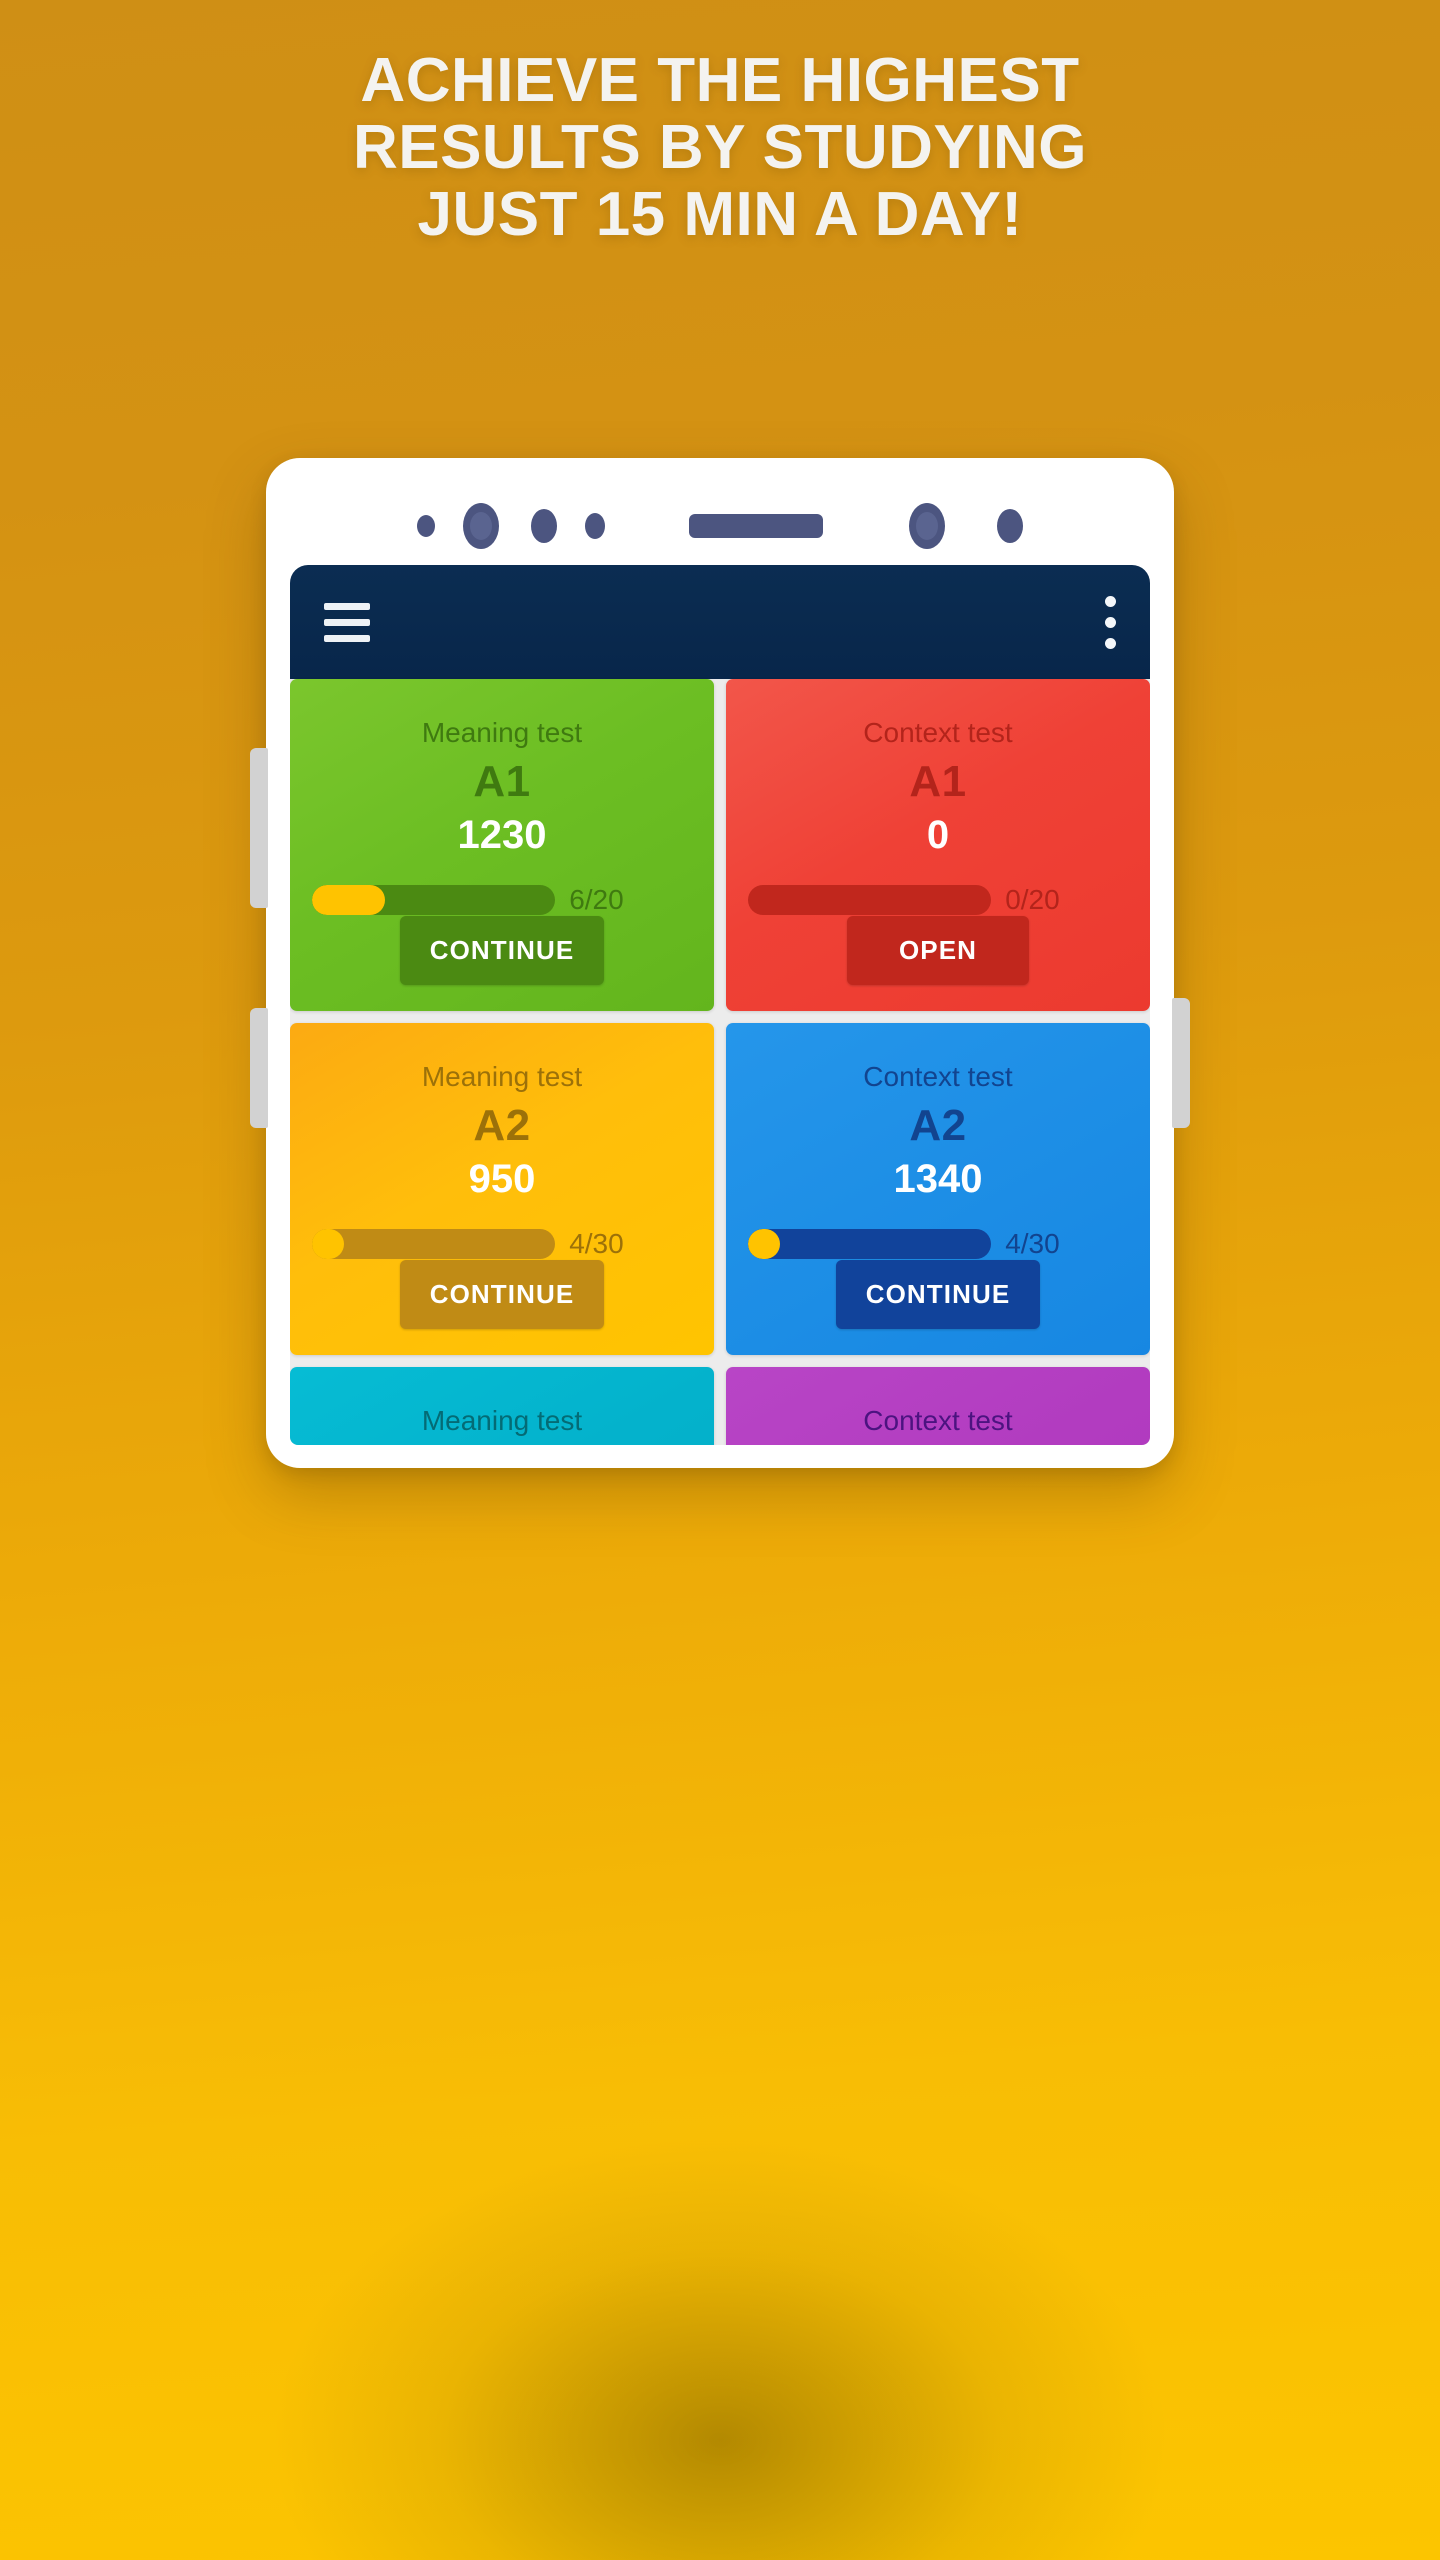  I want to click on test-card: Meaning test A1 1230 6/20 CONTINUE, so click(502, 845).